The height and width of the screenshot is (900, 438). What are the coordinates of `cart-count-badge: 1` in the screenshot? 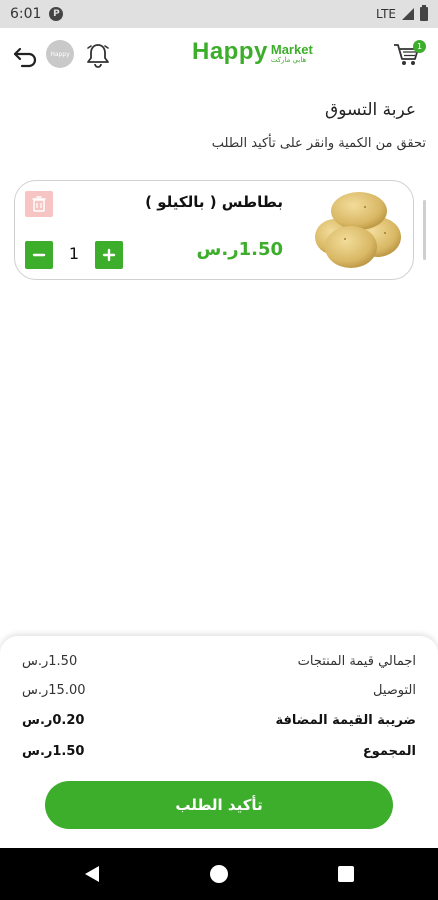 It's located at (419, 46).